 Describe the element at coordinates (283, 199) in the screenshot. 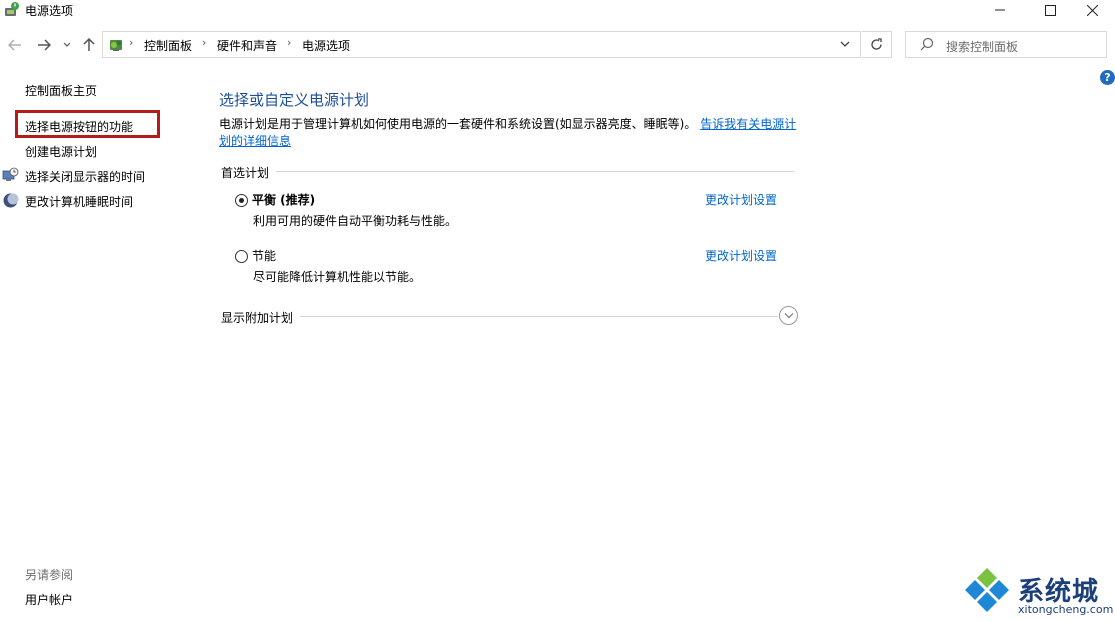

I see `plan-balanced-name: 平衡 (推荐)` at that location.